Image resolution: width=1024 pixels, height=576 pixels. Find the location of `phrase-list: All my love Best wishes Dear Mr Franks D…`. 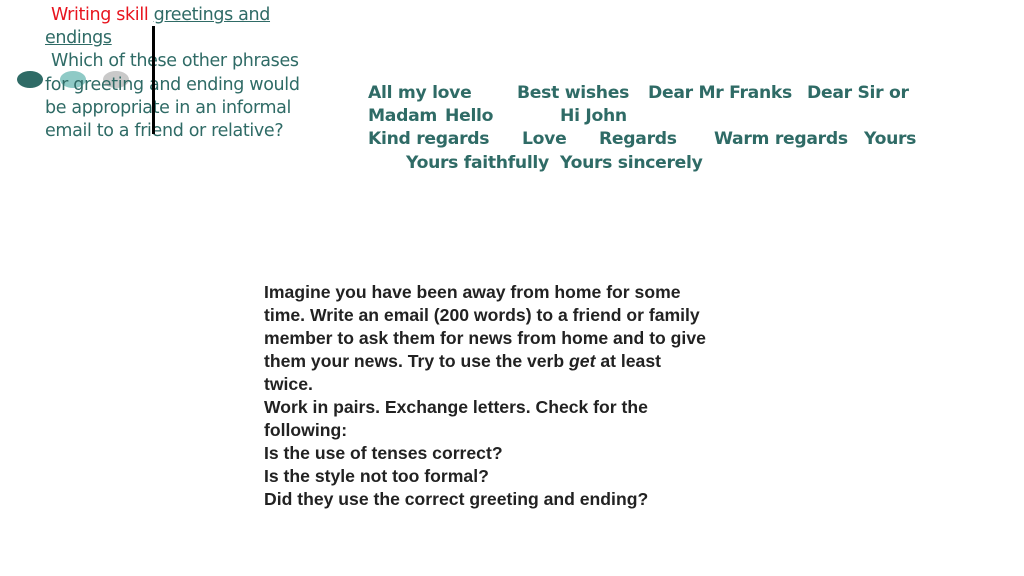

phrase-list: All my love Best wishes Dear Mr Franks D… is located at coordinates (658, 128).